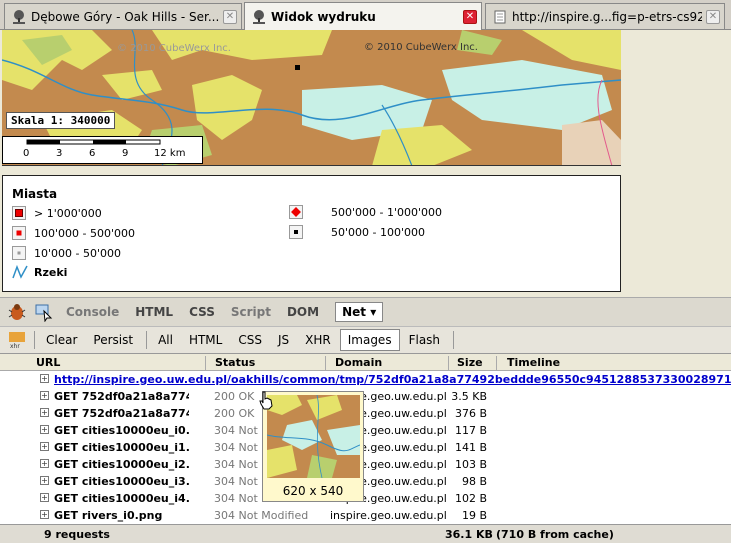 The width and height of the screenshot is (731, 543). Describe the element at coordinates (369, 340) in the screenshot. I see `filter-images: Images` at that location.